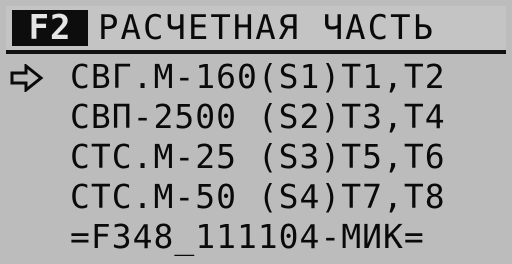 The width and height of the screenshot is (512, 264). I want to click on menu-item-label: СТС.М-50 (S4)T7,T8, so click(258, 196).